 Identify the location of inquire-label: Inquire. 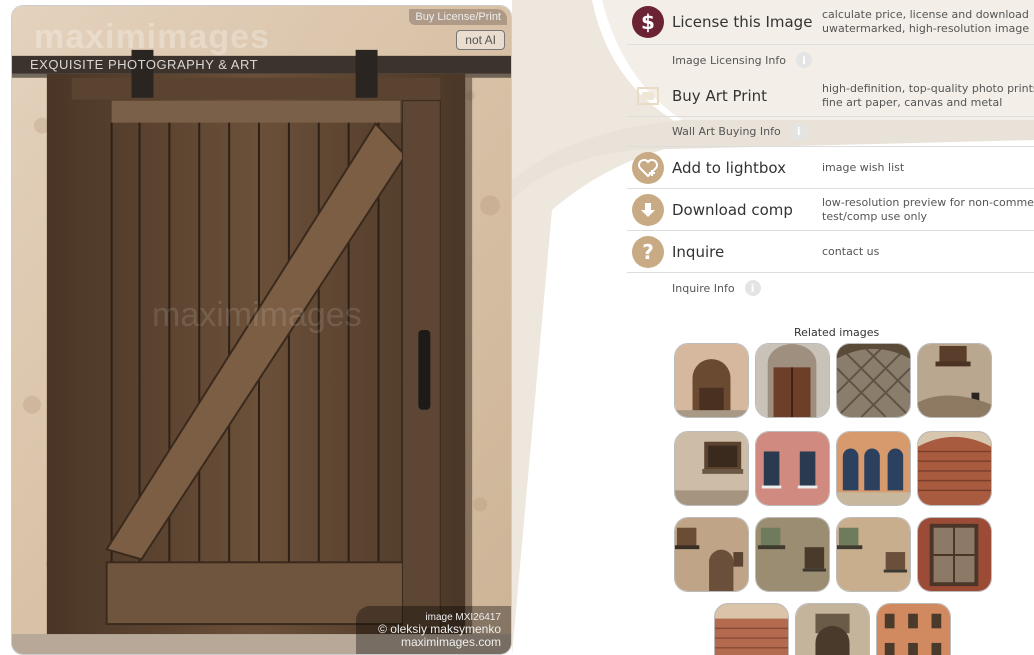
(747, 252).